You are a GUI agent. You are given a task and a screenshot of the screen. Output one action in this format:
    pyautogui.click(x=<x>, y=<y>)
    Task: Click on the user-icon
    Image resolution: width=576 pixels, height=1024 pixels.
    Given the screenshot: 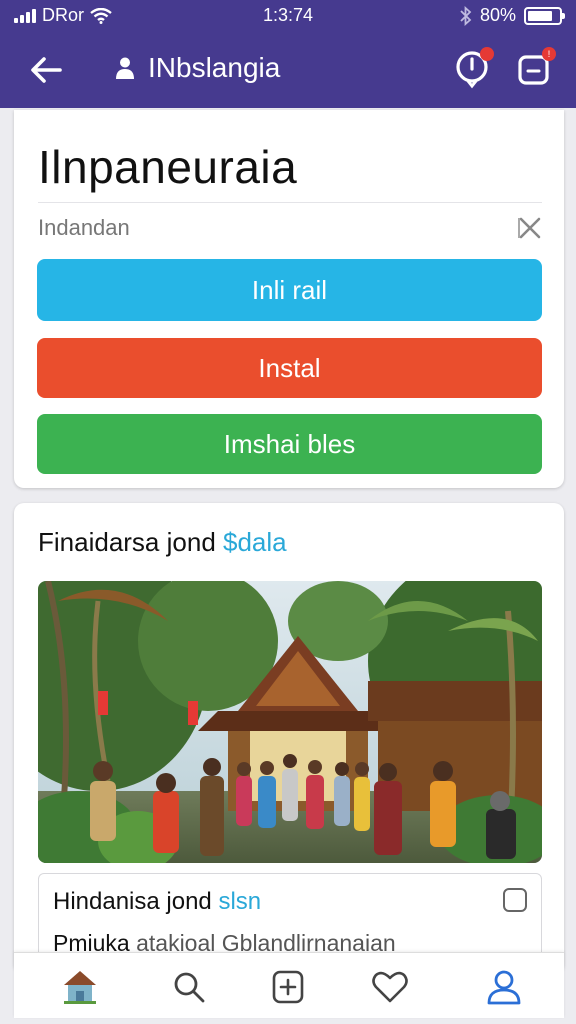 What is the action you would take?
    pyautogui.click(x=125, y=68)
    